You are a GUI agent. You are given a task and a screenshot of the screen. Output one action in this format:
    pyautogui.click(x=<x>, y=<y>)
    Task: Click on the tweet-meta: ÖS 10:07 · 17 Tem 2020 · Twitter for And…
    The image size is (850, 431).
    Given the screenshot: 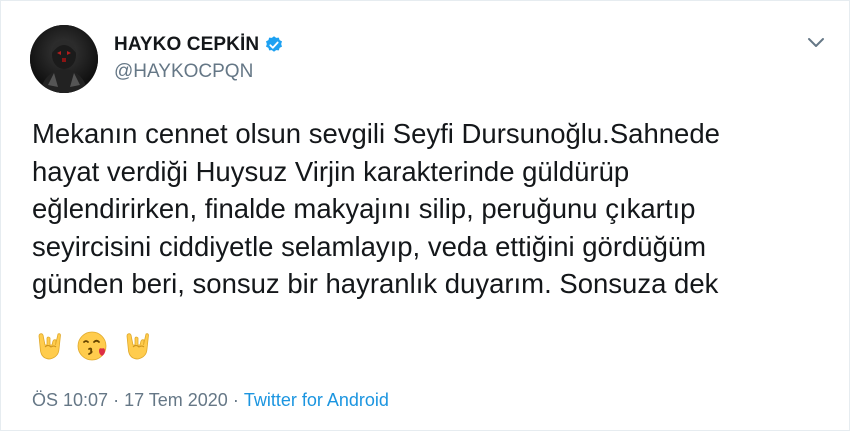 What is the action you would take?
    pyautogui.click(x=210, y=400)
    